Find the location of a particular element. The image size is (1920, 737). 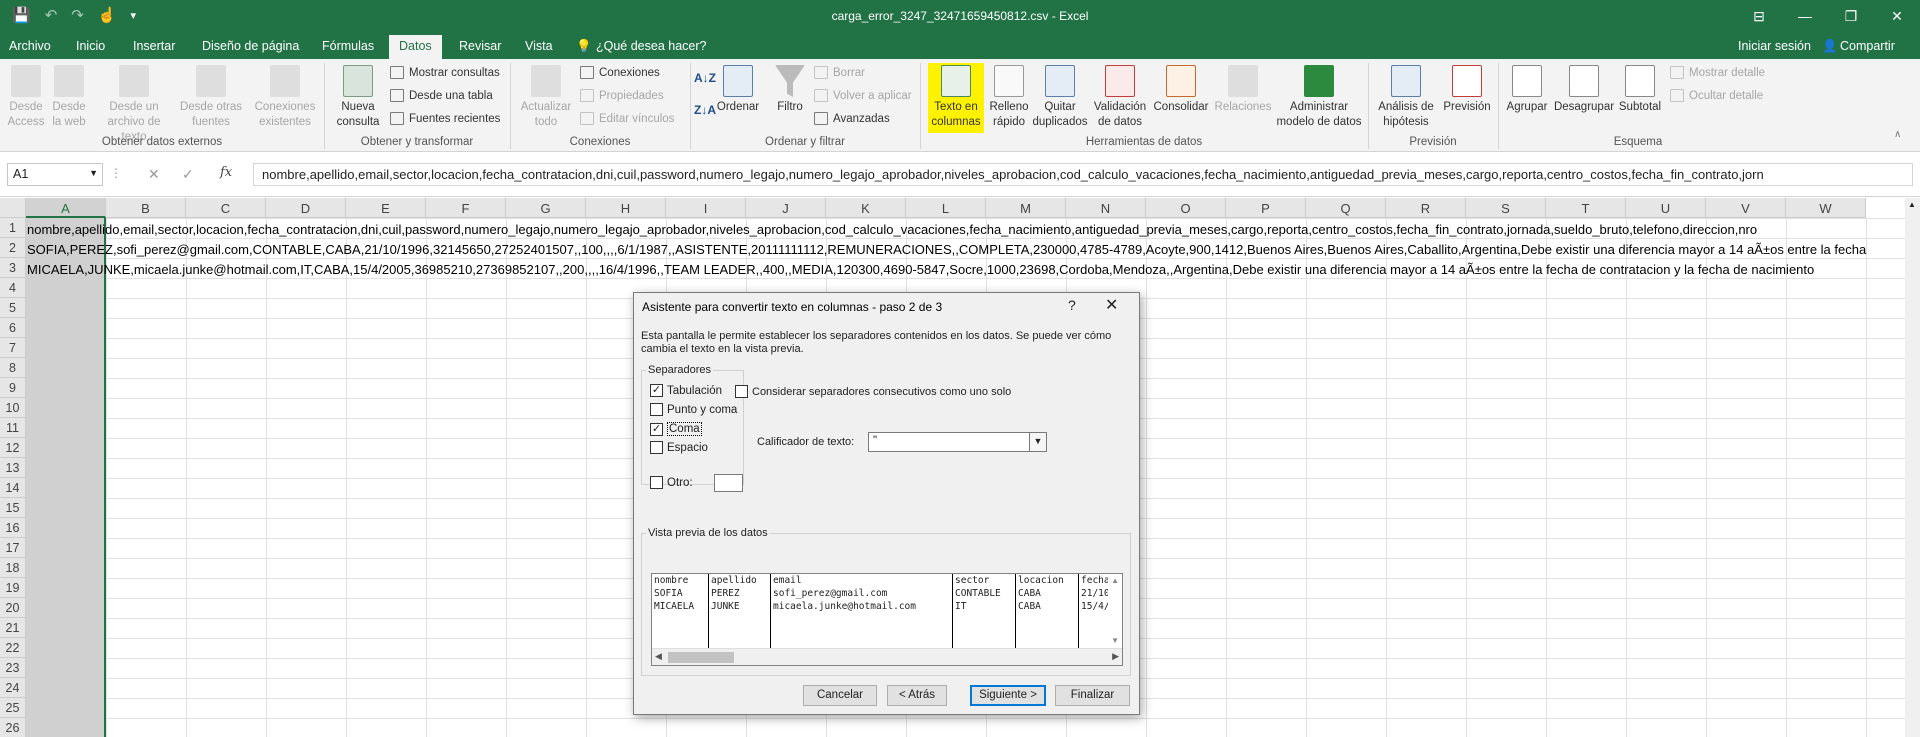

what-if-analysis-button: Análisis de hipótesis is located at coordinates (1406, 97).